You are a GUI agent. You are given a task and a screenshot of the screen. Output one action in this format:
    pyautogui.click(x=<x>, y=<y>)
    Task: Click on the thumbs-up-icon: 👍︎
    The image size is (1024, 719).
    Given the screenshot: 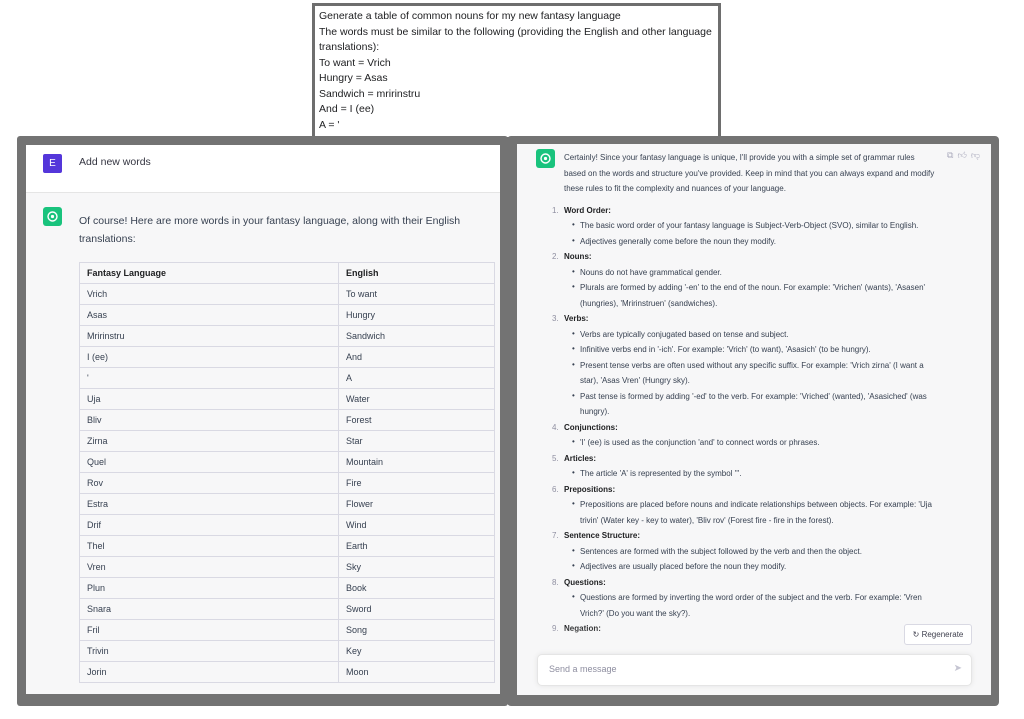 What is the action you would take?
    pyautogui.click(x=963, y=155)
    